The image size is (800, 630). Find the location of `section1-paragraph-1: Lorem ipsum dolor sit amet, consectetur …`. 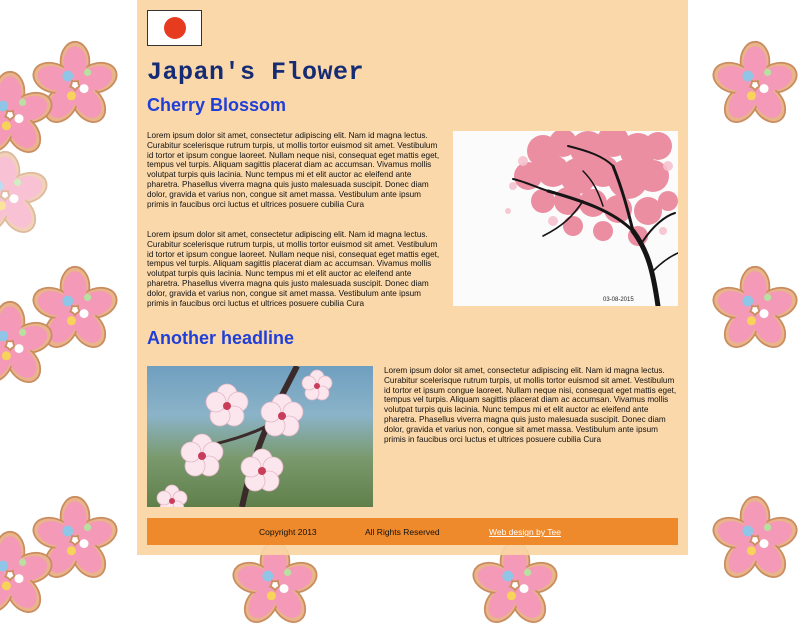

section1-paragraph-1: Lorem ipsum dolor sit amet, consectetur … is located at coordinates (293, 170).